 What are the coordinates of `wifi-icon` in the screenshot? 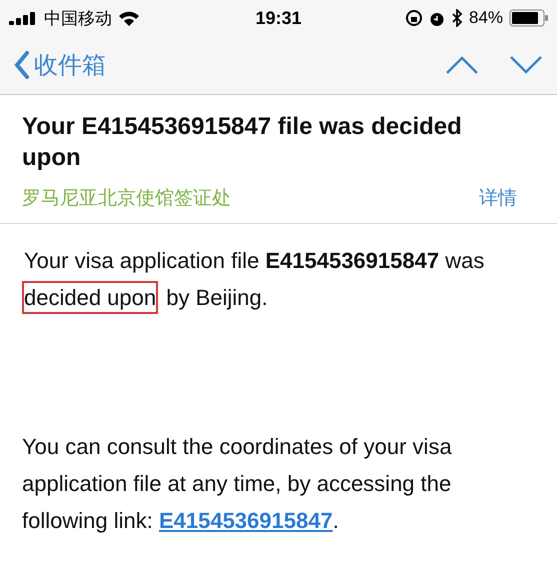 It's located at (129, 18).